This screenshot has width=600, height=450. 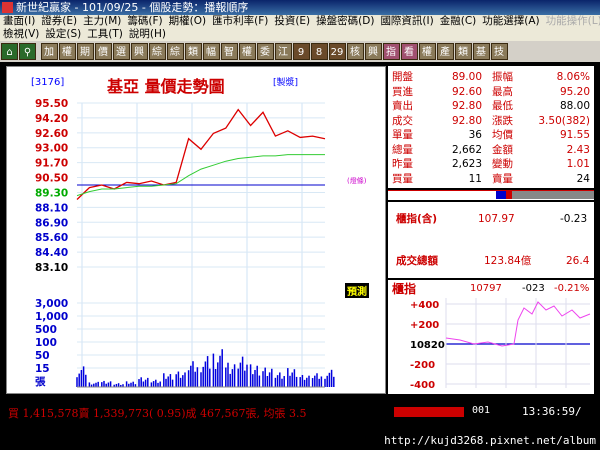 I want to click on app-icon, so click(x=7, y=7).